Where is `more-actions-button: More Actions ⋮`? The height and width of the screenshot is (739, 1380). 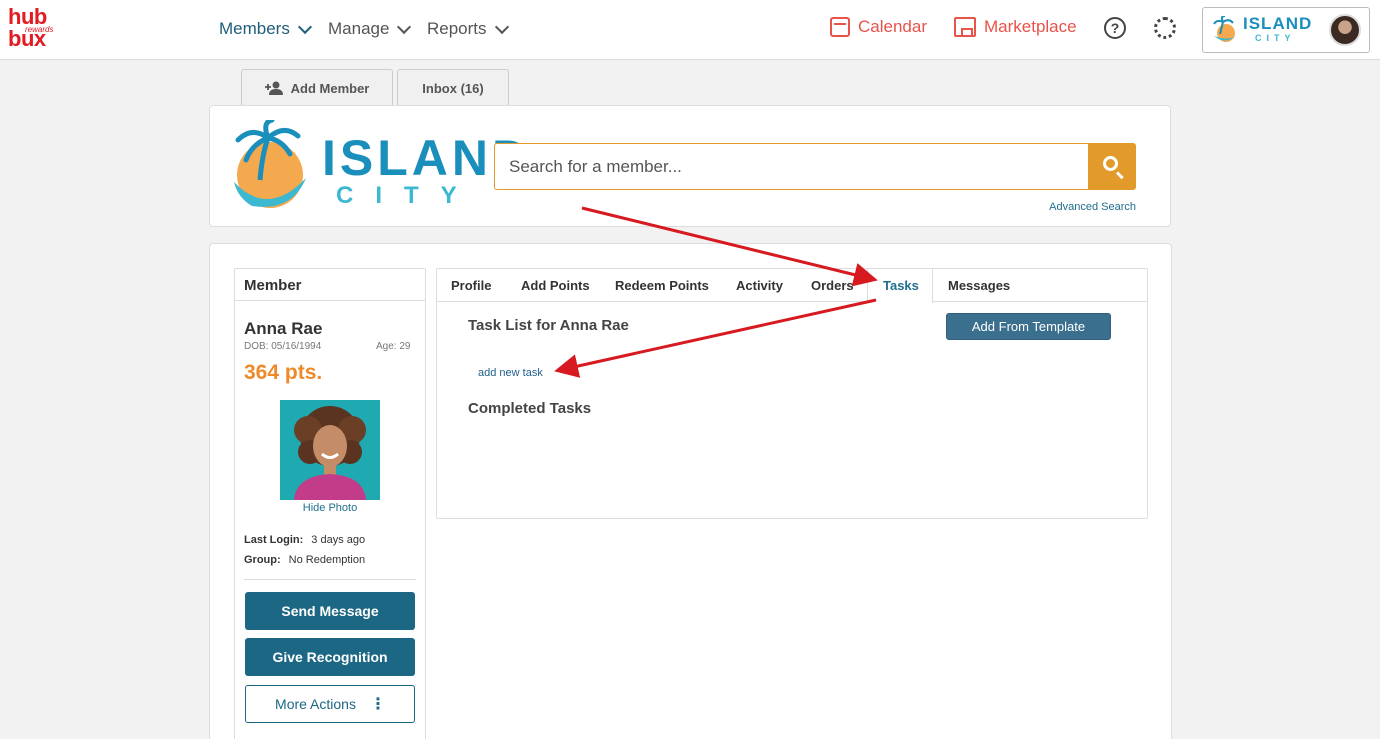
more-actions-button: More Actions ⋮ is located at coordinates (330, 704).